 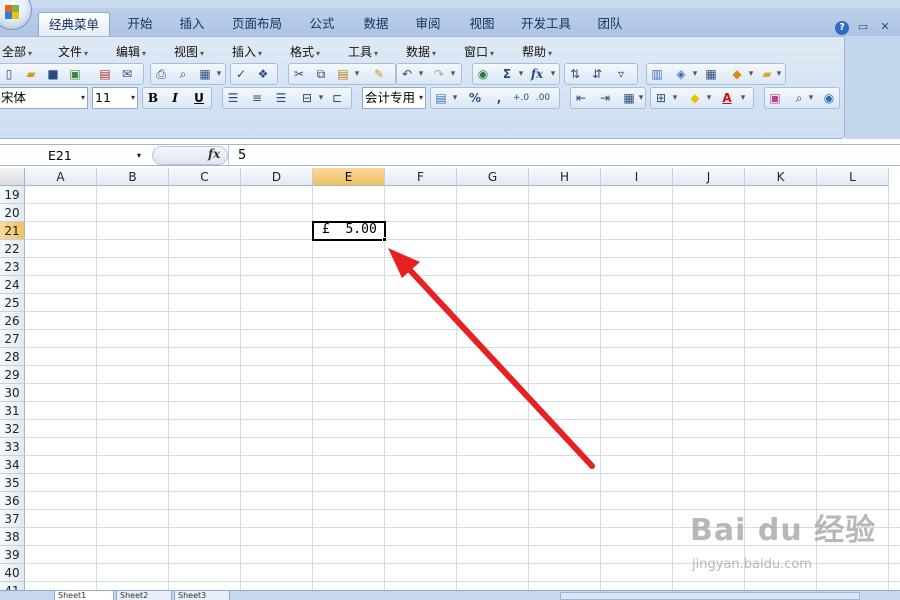 I want to click on print-icon: ⎙, so click(x=161, y=74).